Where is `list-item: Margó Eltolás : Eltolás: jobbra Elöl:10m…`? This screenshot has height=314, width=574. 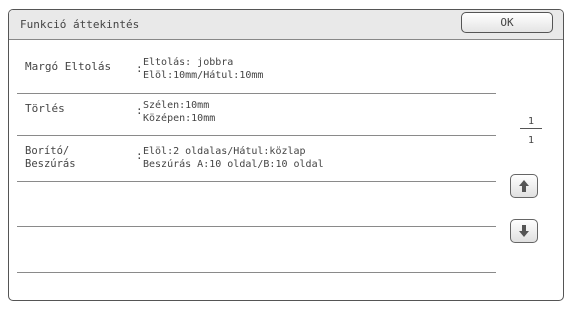
list-item: Margó Eltolás : Eltolás: jobbra Elöl:10m… is located at coordinates (256, 73).